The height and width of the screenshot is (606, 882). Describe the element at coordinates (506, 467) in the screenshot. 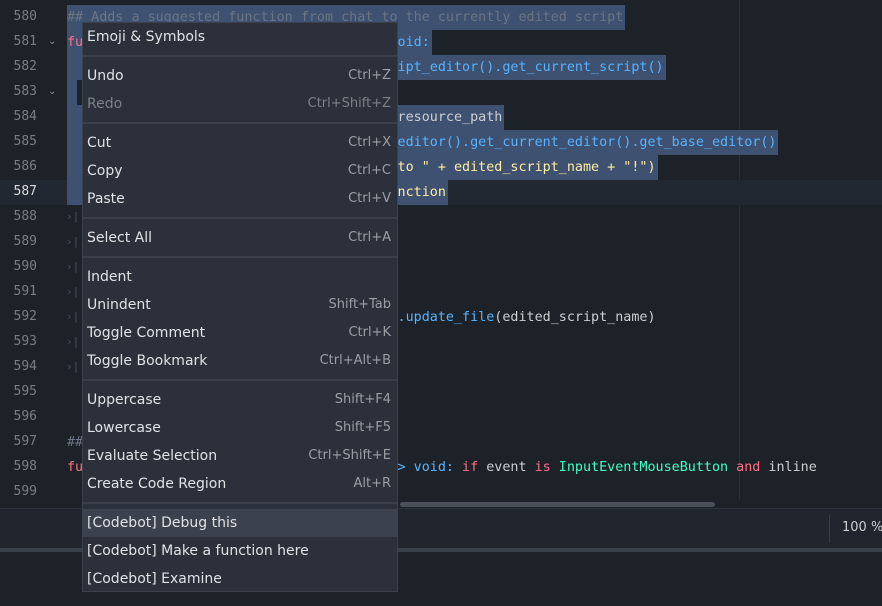

I see `code-token: event` at that location.